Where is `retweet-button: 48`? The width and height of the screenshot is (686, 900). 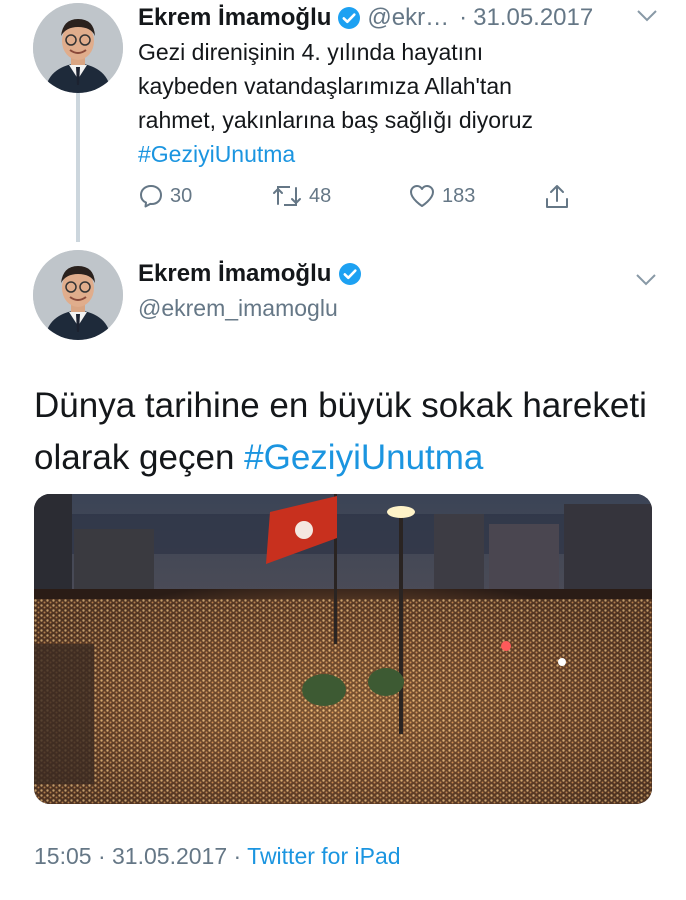
retweet-button: 48 is located at coordinates (301, 196).